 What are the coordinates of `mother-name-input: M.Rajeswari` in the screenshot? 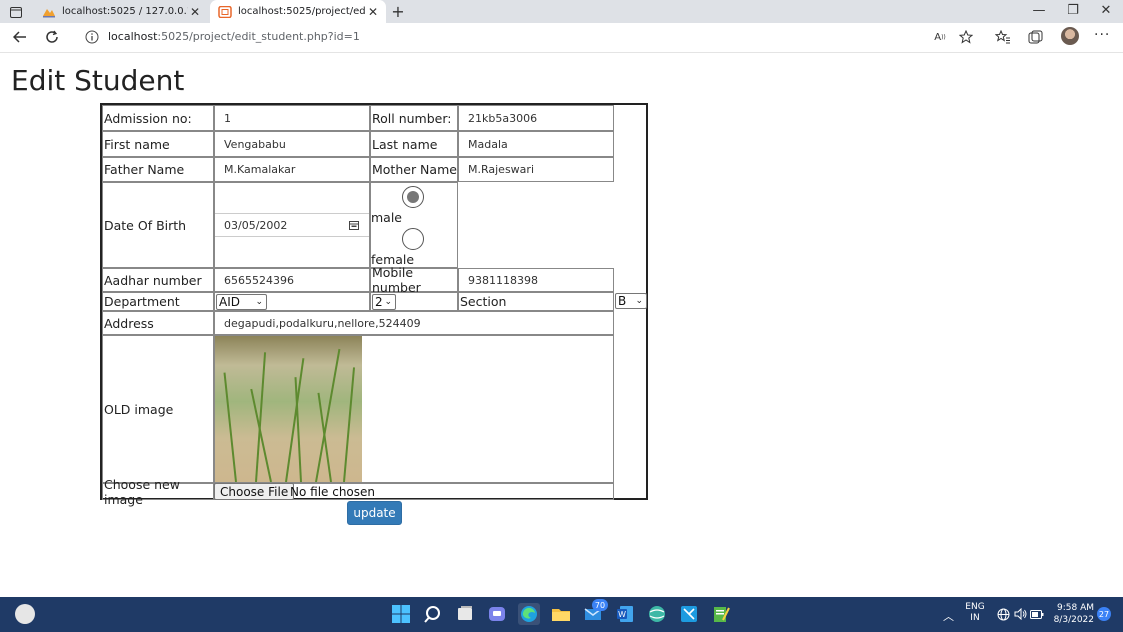 It's located at (536, 169).